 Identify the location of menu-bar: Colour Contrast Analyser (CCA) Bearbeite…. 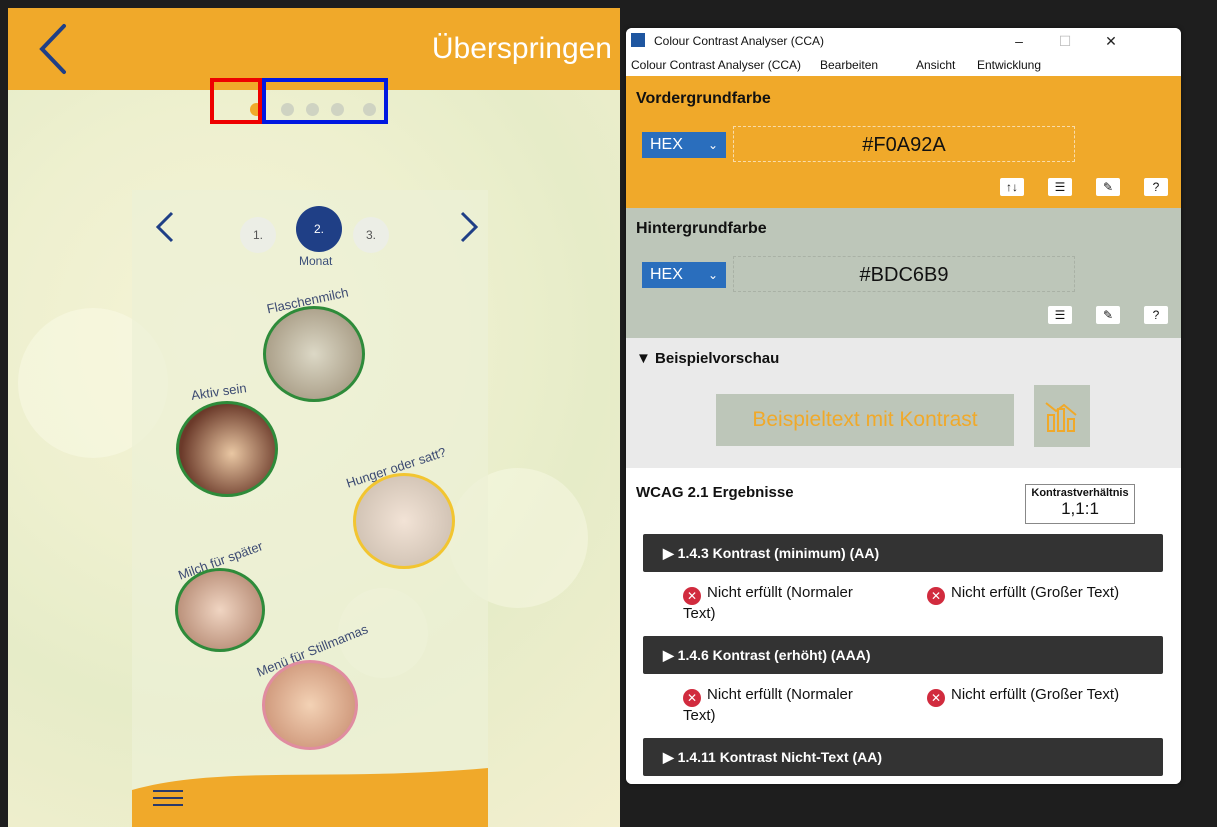
(903, 65).